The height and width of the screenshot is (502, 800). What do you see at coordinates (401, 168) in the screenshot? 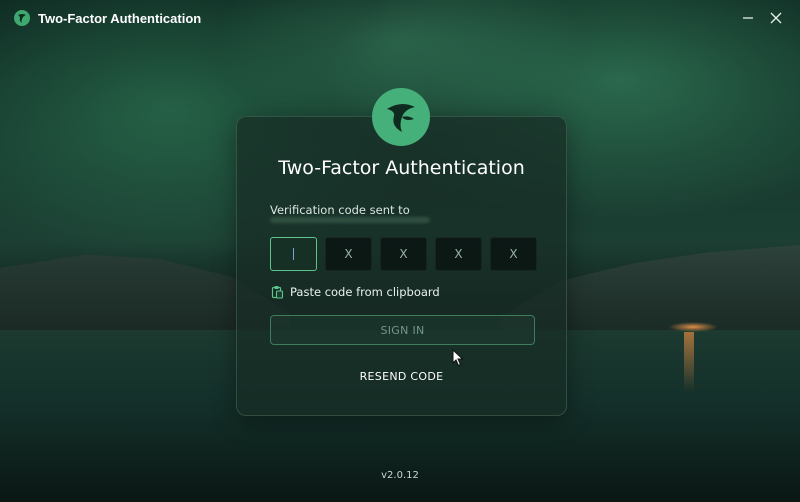
I see `card-title: Two-Factor Authentication` at bounding box center [401, 168].